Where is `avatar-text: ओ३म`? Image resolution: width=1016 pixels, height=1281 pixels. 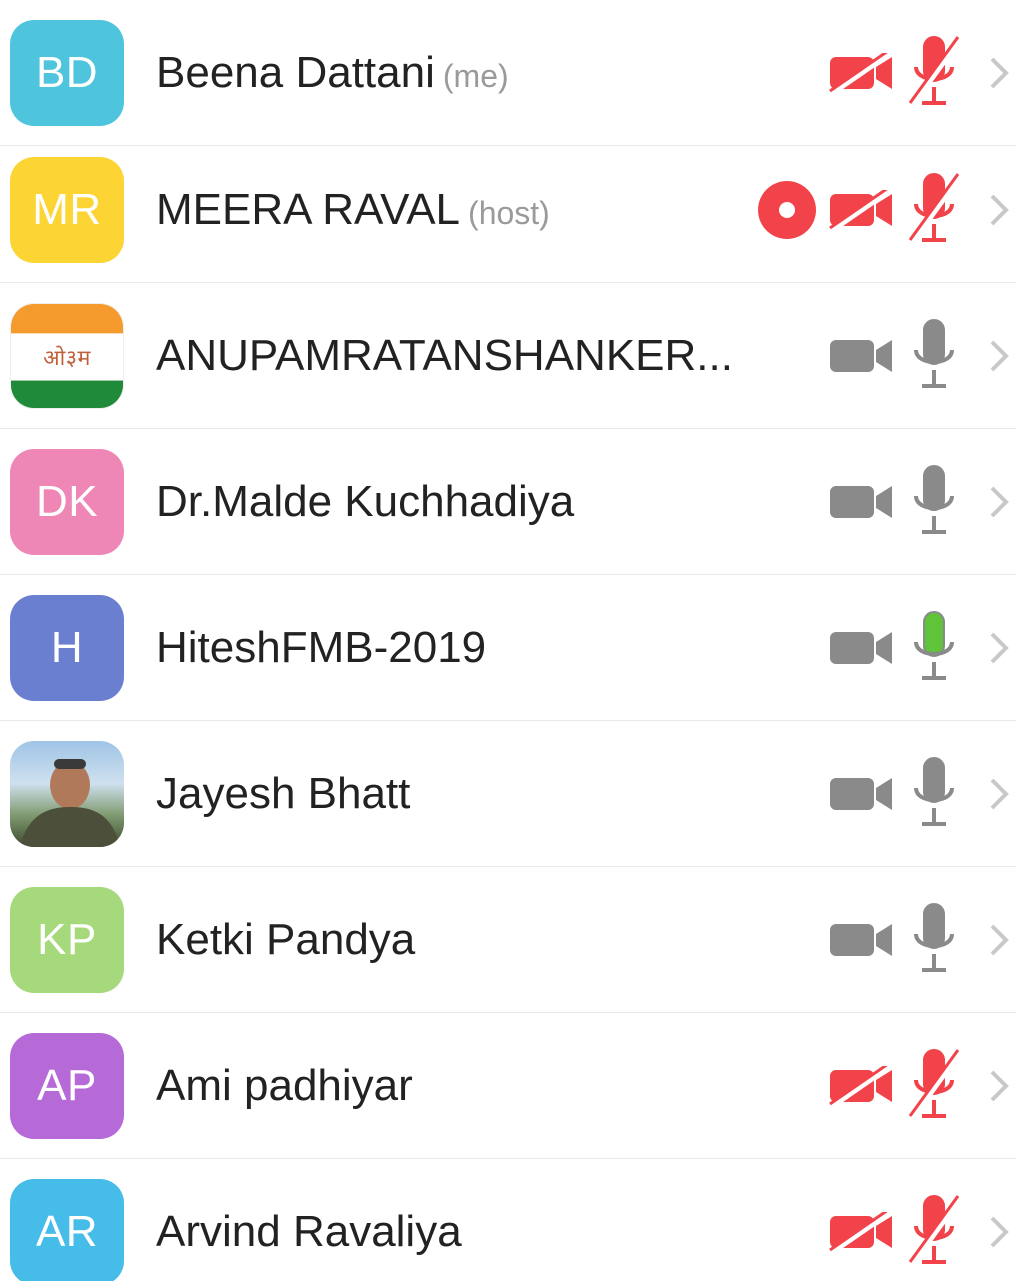 avatar-text: ओ३म is located at coordinates (67, 358).